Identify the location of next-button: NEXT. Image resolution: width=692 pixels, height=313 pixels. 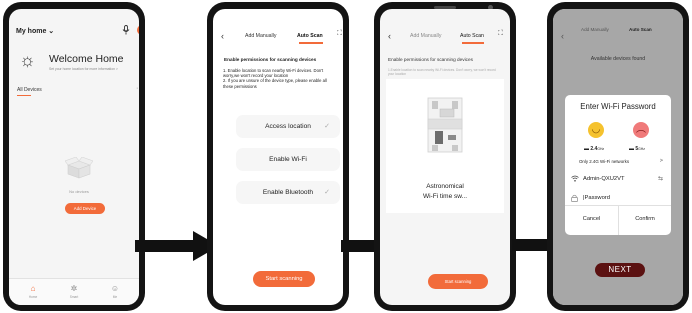
(620, 270).